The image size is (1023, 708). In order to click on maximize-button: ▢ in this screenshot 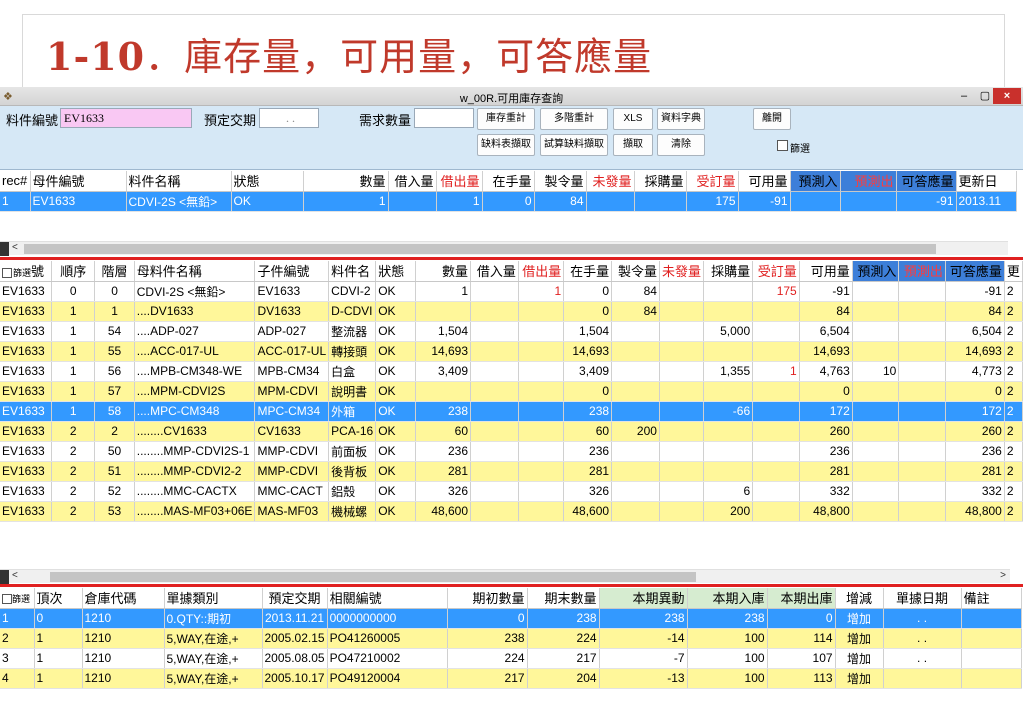, I will do `click(985, 96)`.